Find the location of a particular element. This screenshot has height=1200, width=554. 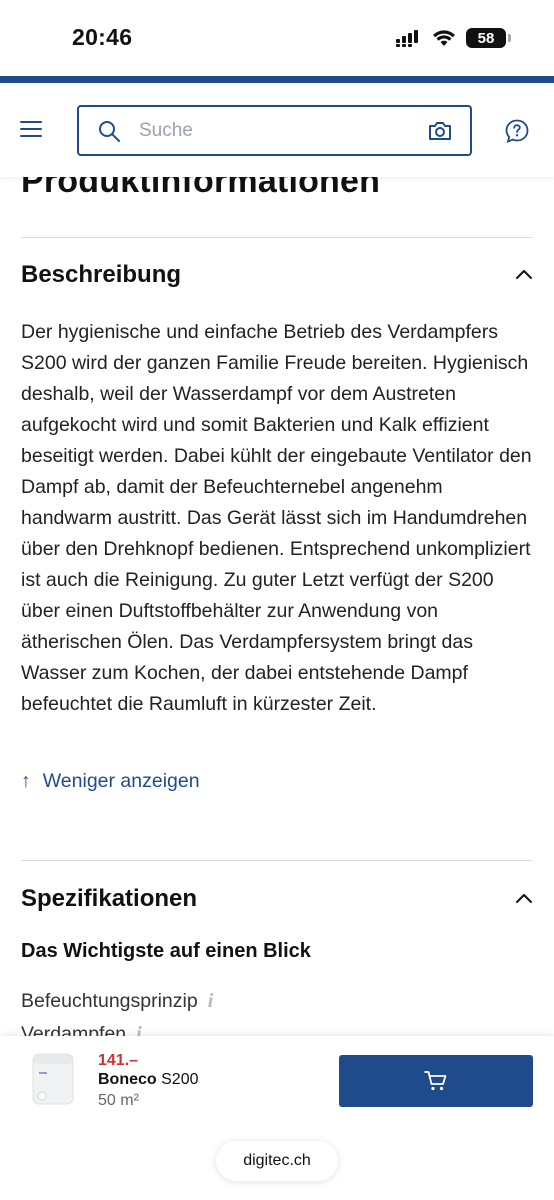

product-image is located at coordinates (53, 1080).